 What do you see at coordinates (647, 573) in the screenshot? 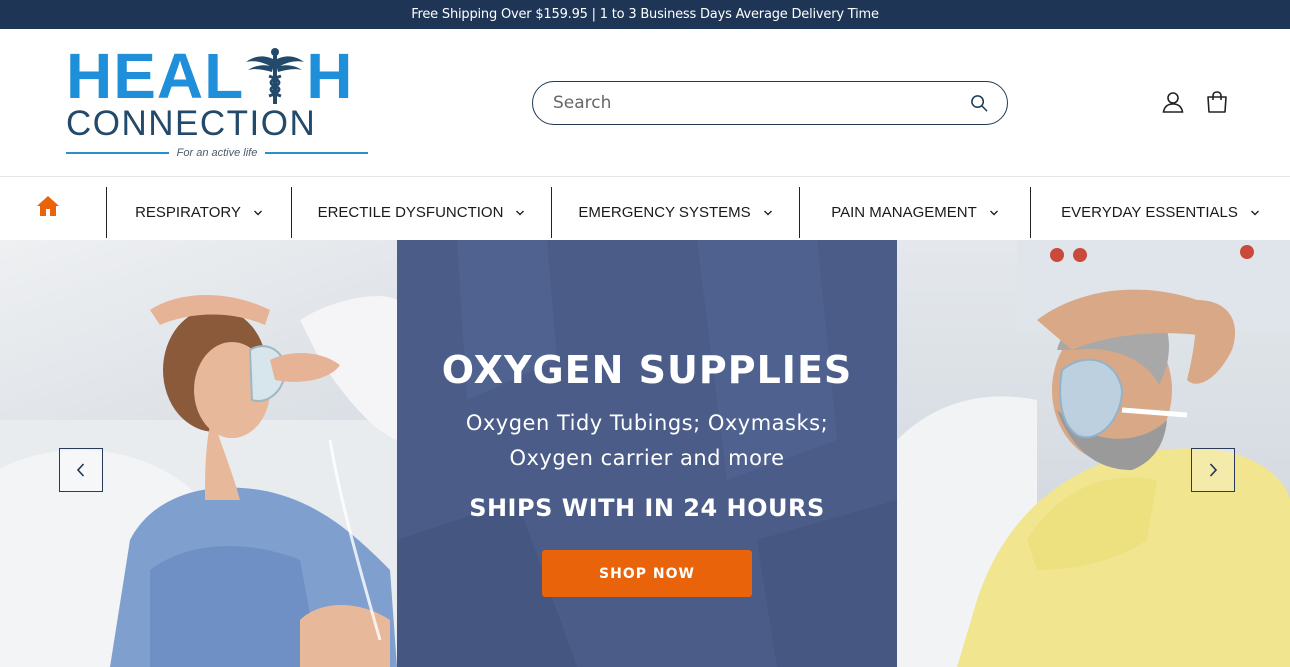
I see `shop-now-button: SHOP NOW` at bounding box center [647, 573].